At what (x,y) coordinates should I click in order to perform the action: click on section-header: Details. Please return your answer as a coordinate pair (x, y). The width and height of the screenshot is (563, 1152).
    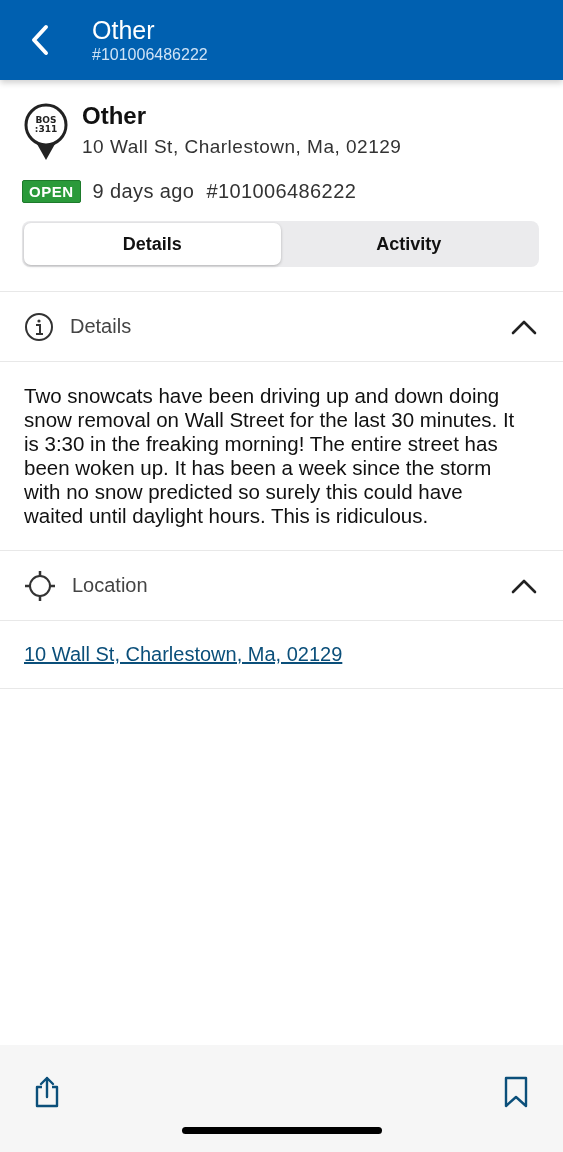
    Looking at the image, I should click on (281, 327).